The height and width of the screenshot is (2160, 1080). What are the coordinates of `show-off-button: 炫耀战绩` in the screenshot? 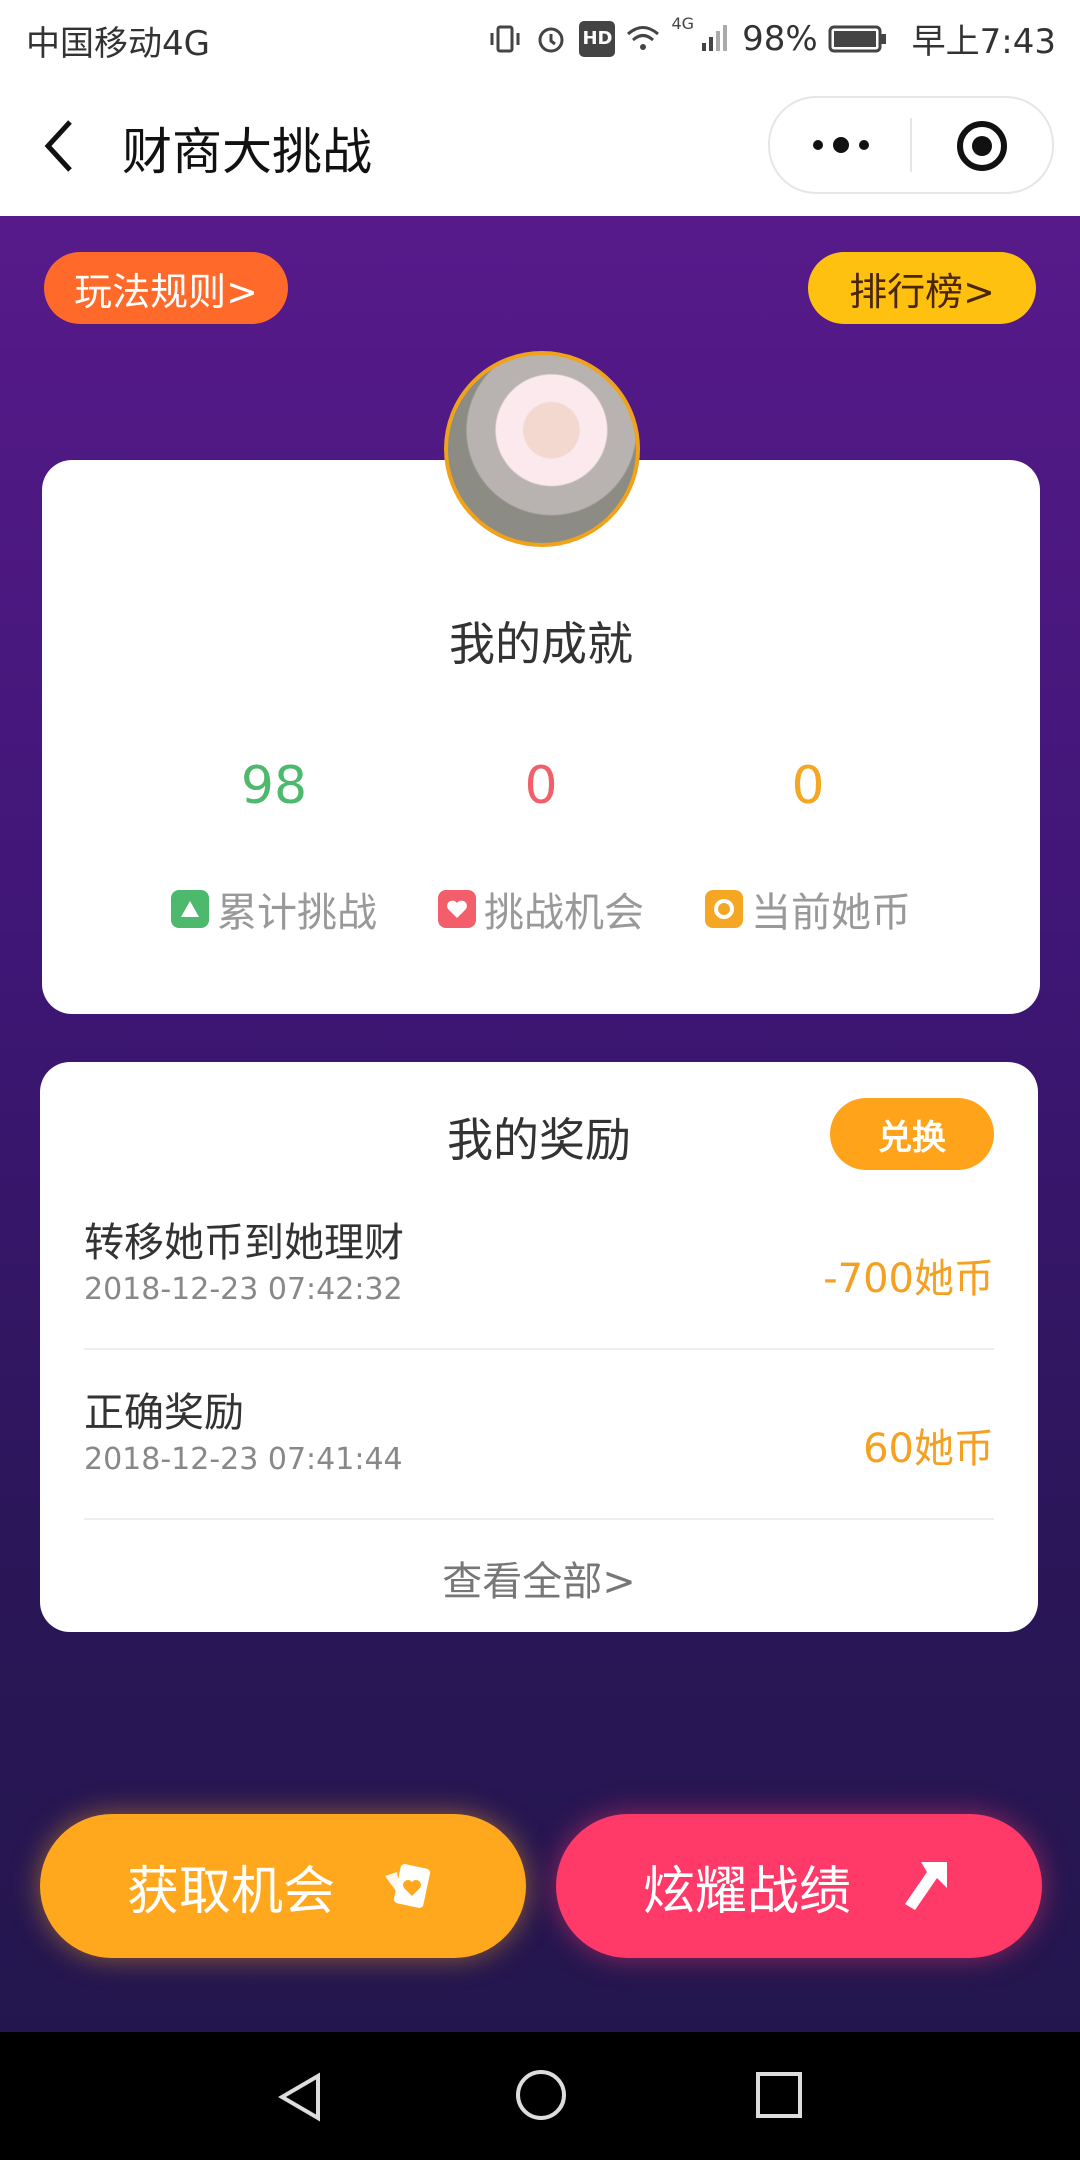 It's located at (799, 1886).